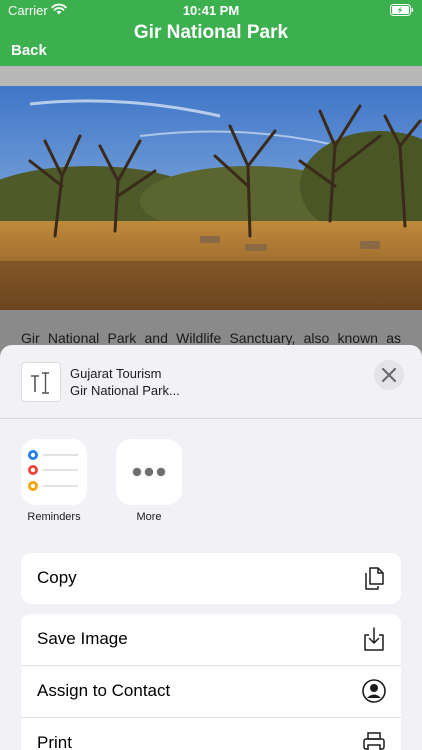 This screenshot has height=750, width=422. Describe the element at coordinates (57, 577) in the screenshot. I see `copy-action-label: Copy` at that location.